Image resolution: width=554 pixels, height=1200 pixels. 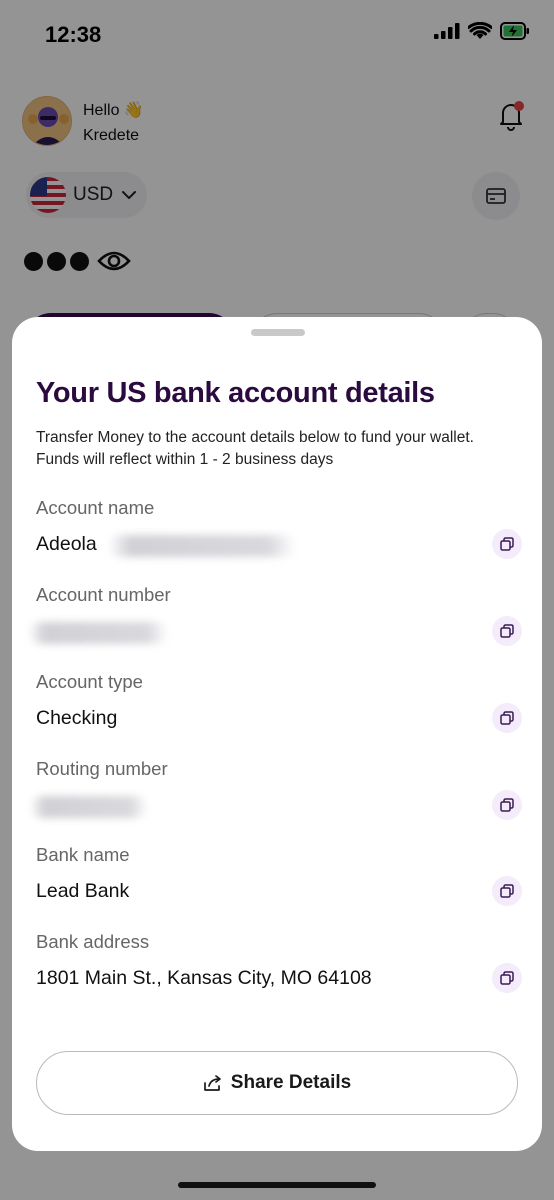 I want to click on field-bank-name: Bank name Lead Bank, so click(x=279, y=884).